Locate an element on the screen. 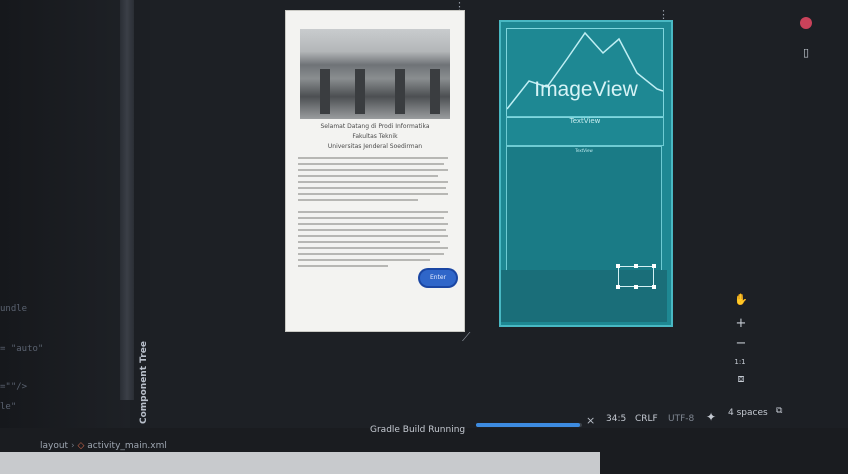  device-manager-icon: ▯ is located at coordinates (806, 53).